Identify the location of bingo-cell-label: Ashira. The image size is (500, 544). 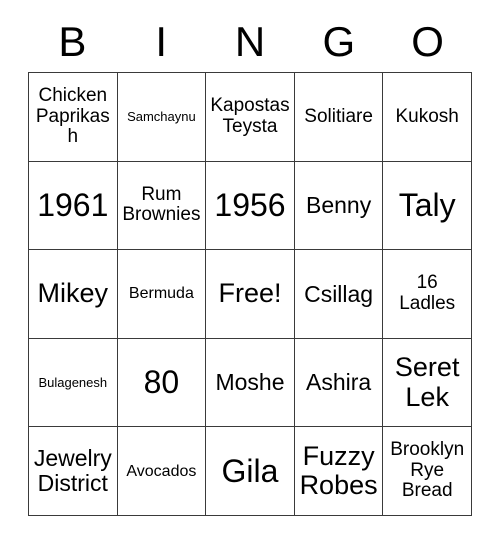
(338, 382).